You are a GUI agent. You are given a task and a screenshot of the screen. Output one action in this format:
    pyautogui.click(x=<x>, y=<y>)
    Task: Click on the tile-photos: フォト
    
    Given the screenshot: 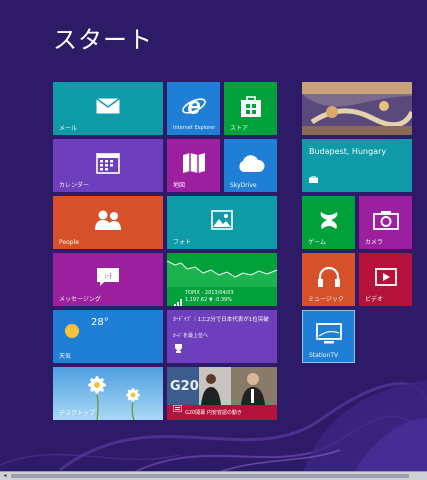 What is the action you would take?
    pyautogui.click(x=222, y=222)
    